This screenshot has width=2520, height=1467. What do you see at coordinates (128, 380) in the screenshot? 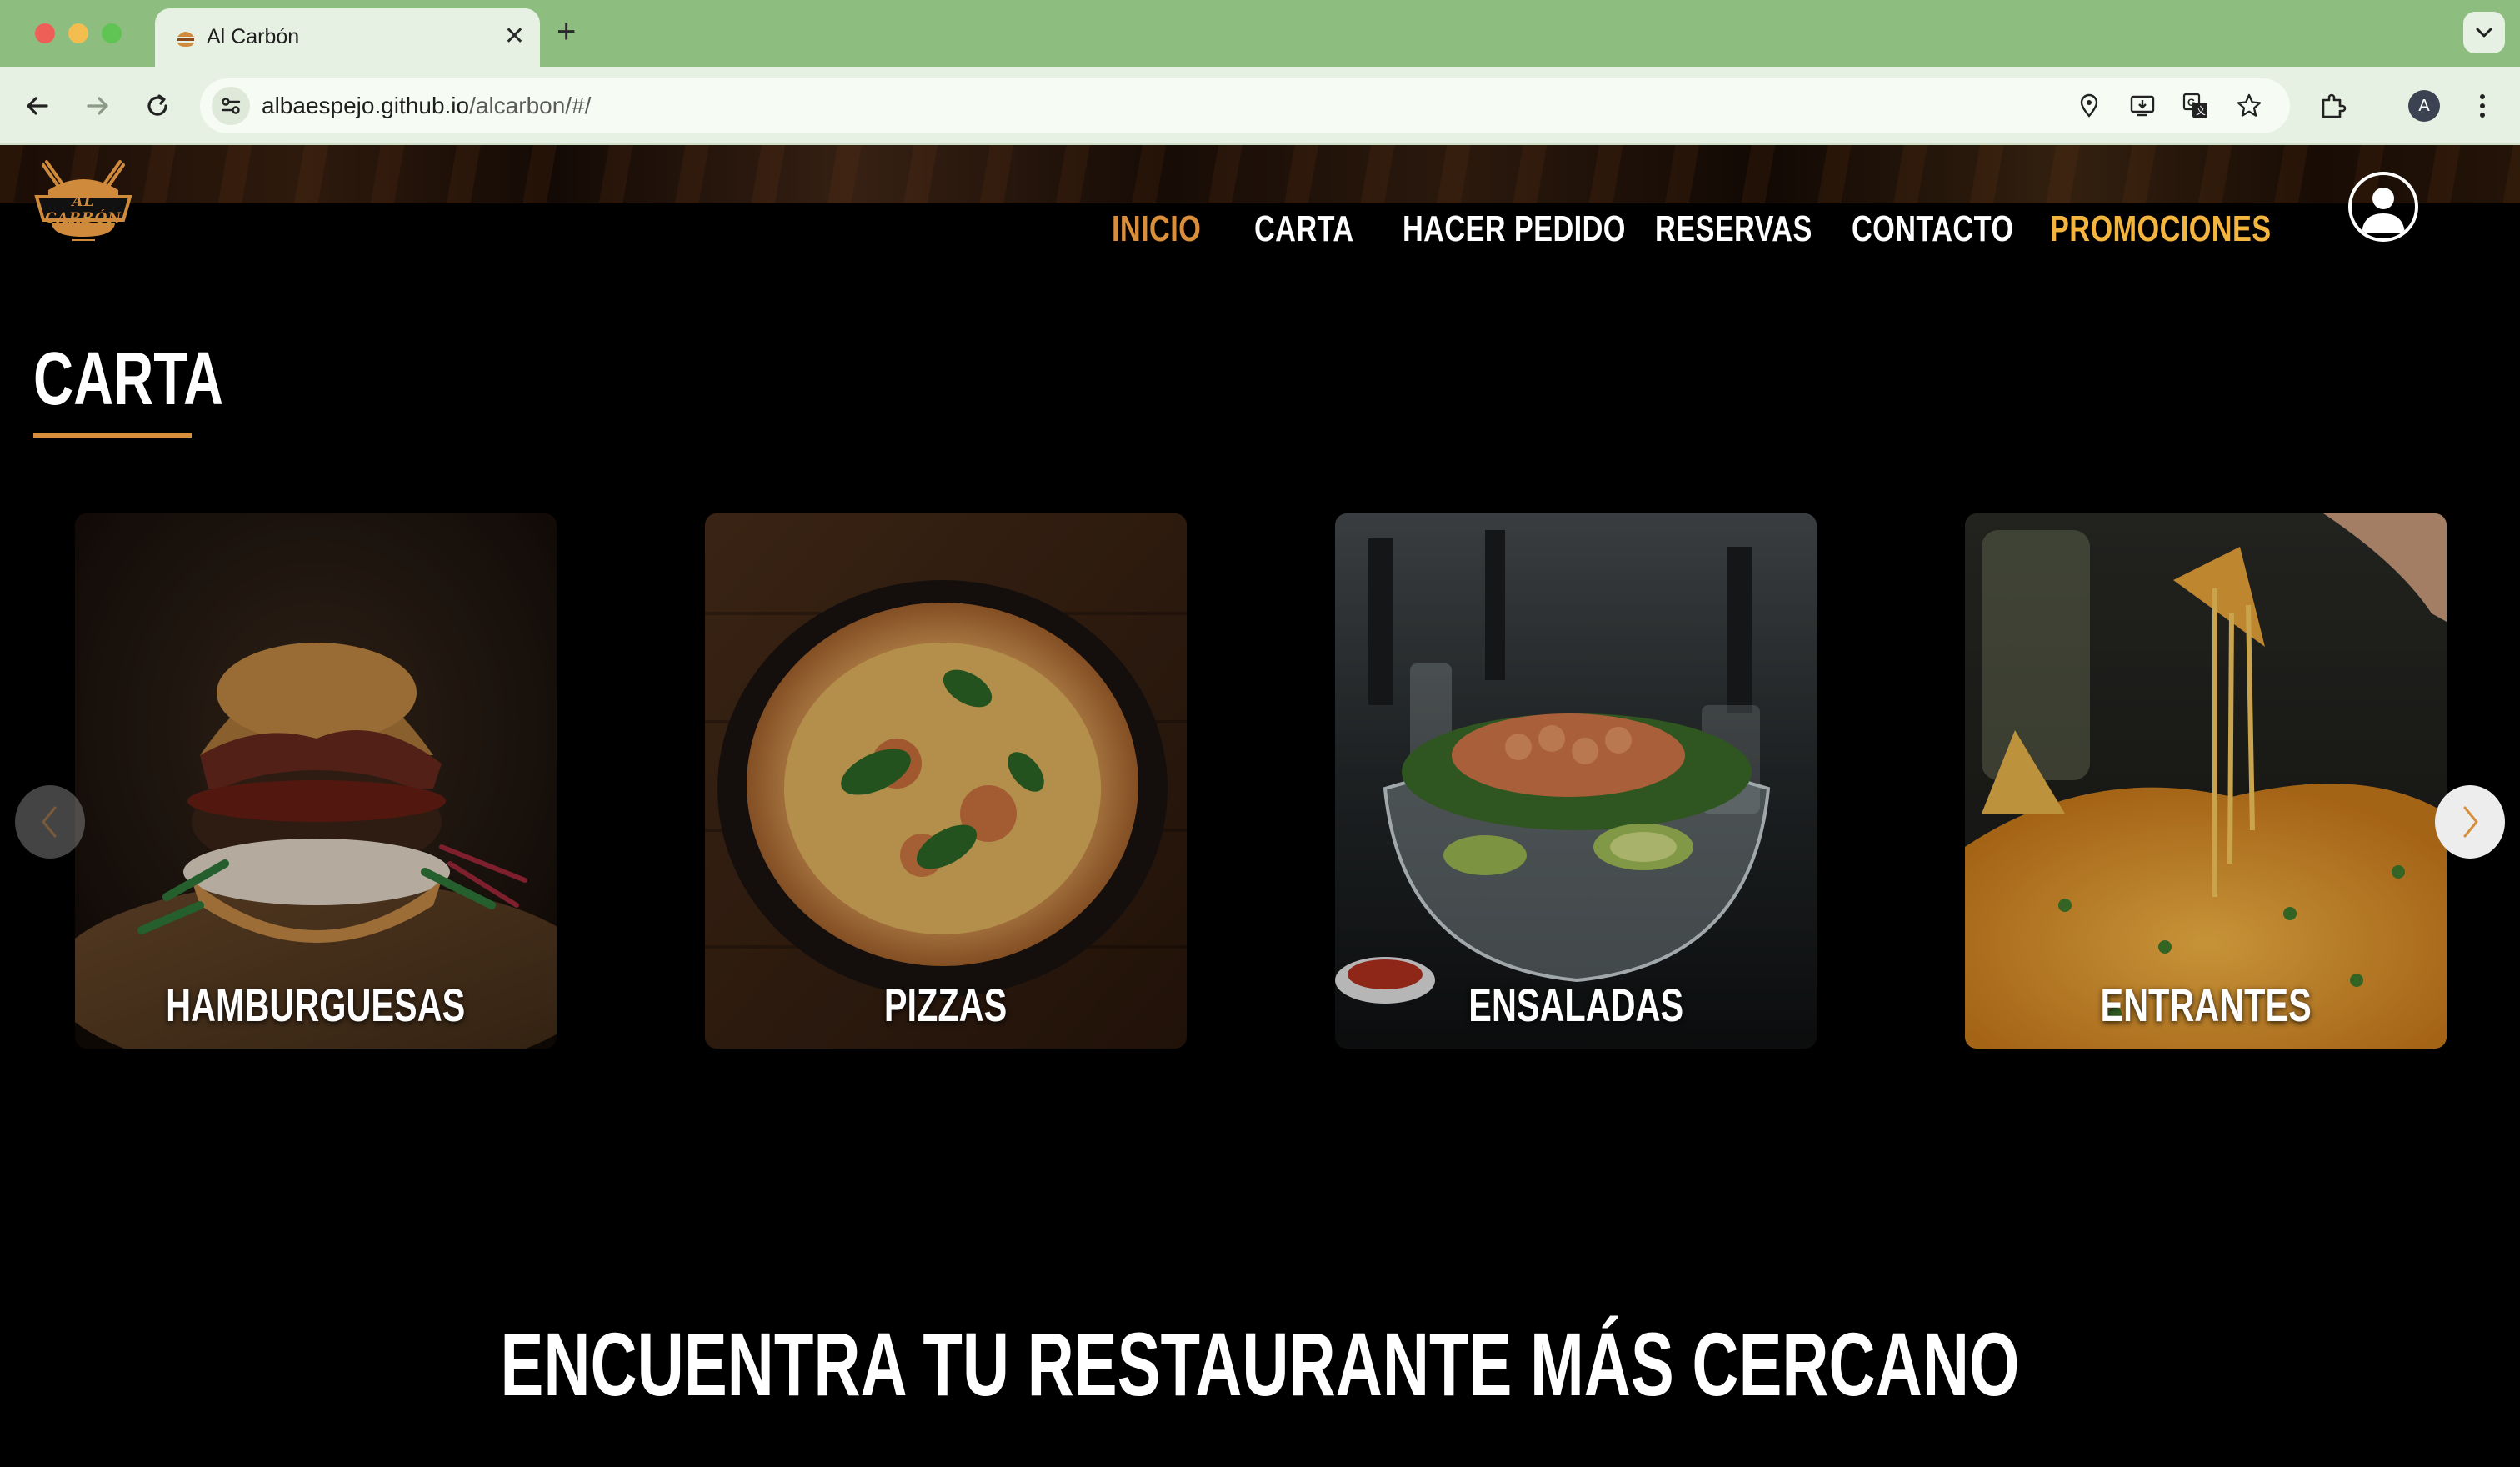
I see `section-title-carta: CARTA` at bounding box center [128, 380].